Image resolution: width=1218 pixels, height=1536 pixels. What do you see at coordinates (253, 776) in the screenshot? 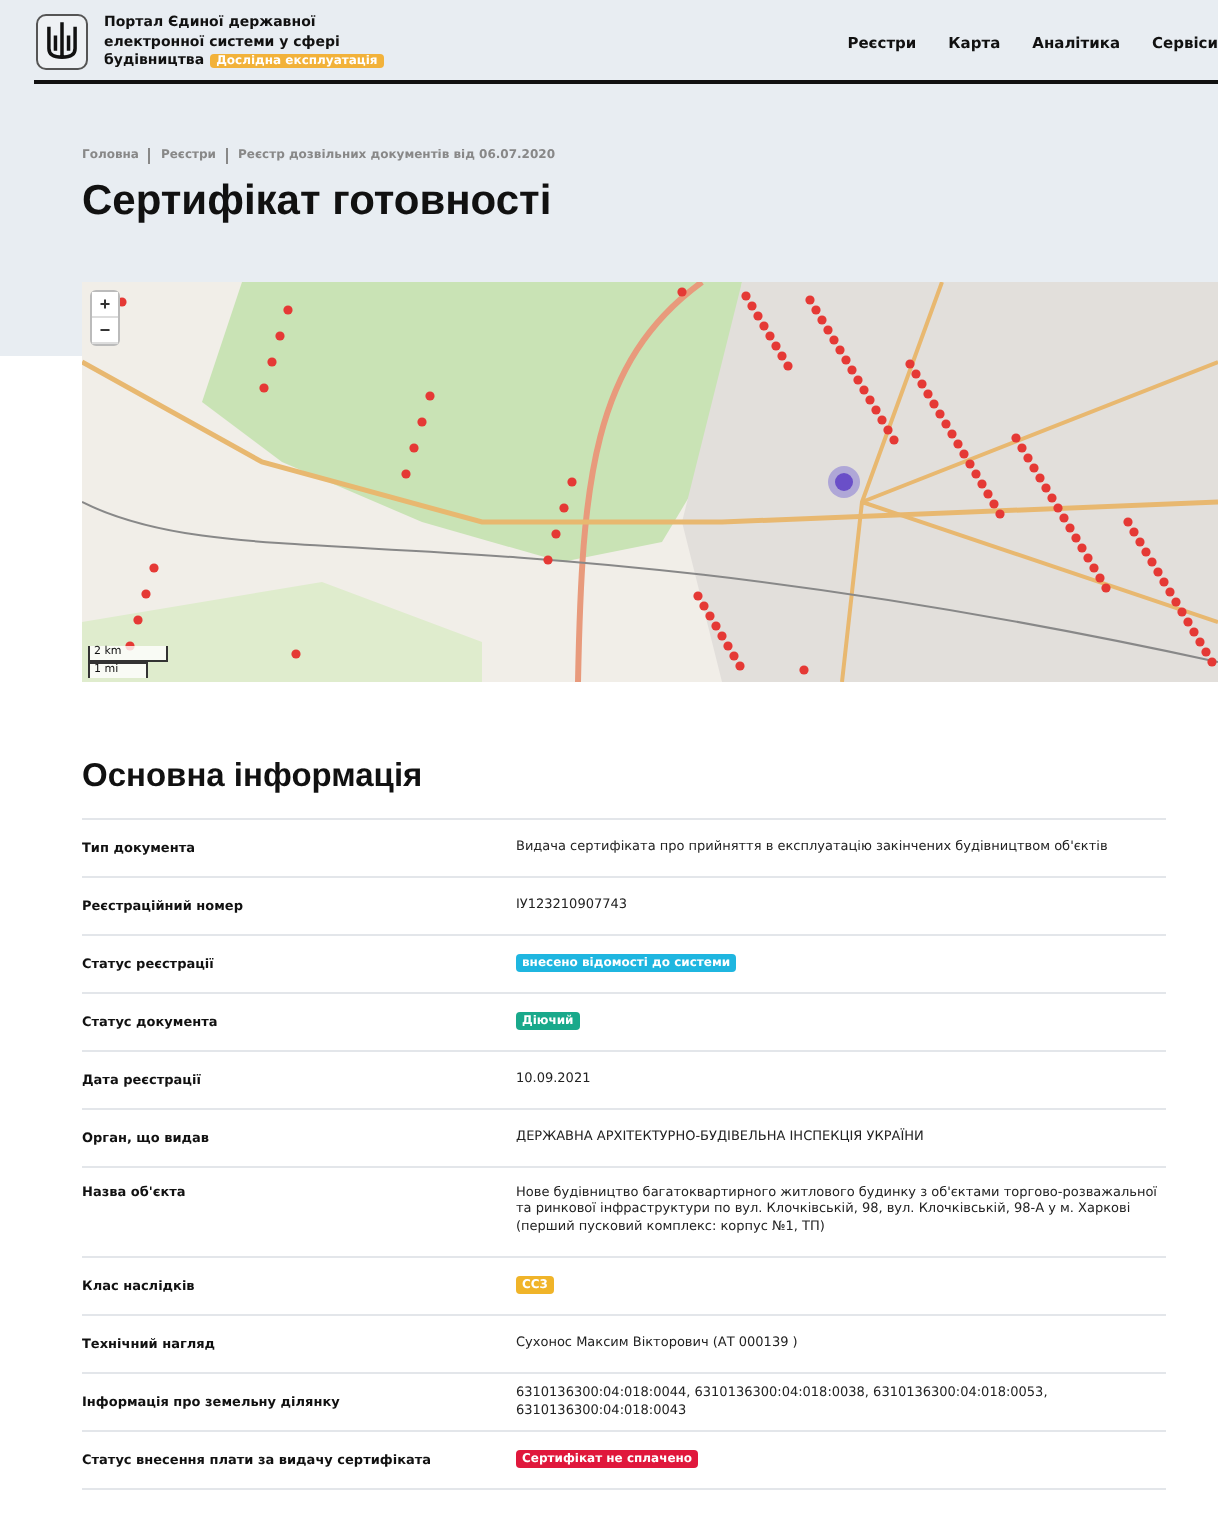
I see `section-title: Основна інформація` at bounding box center [253, 776].